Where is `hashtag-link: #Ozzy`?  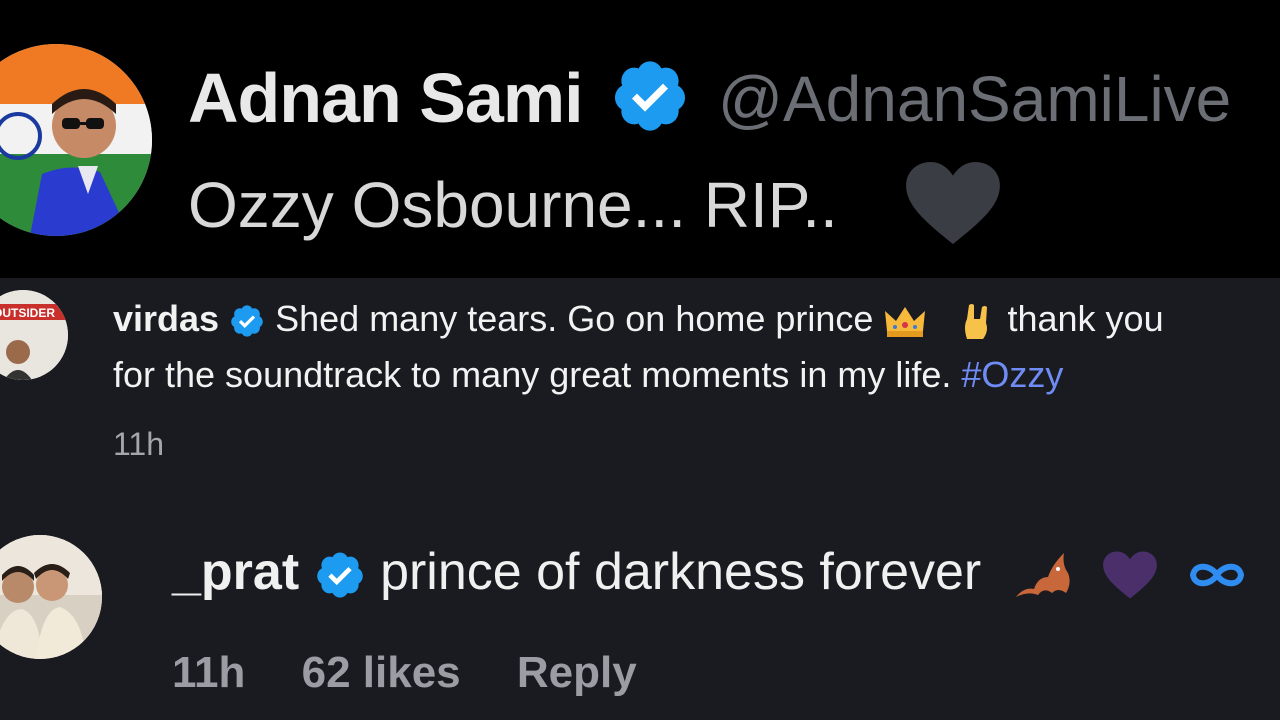 hashtag-link: #Ozzy is located at coordinates (1012, 374).